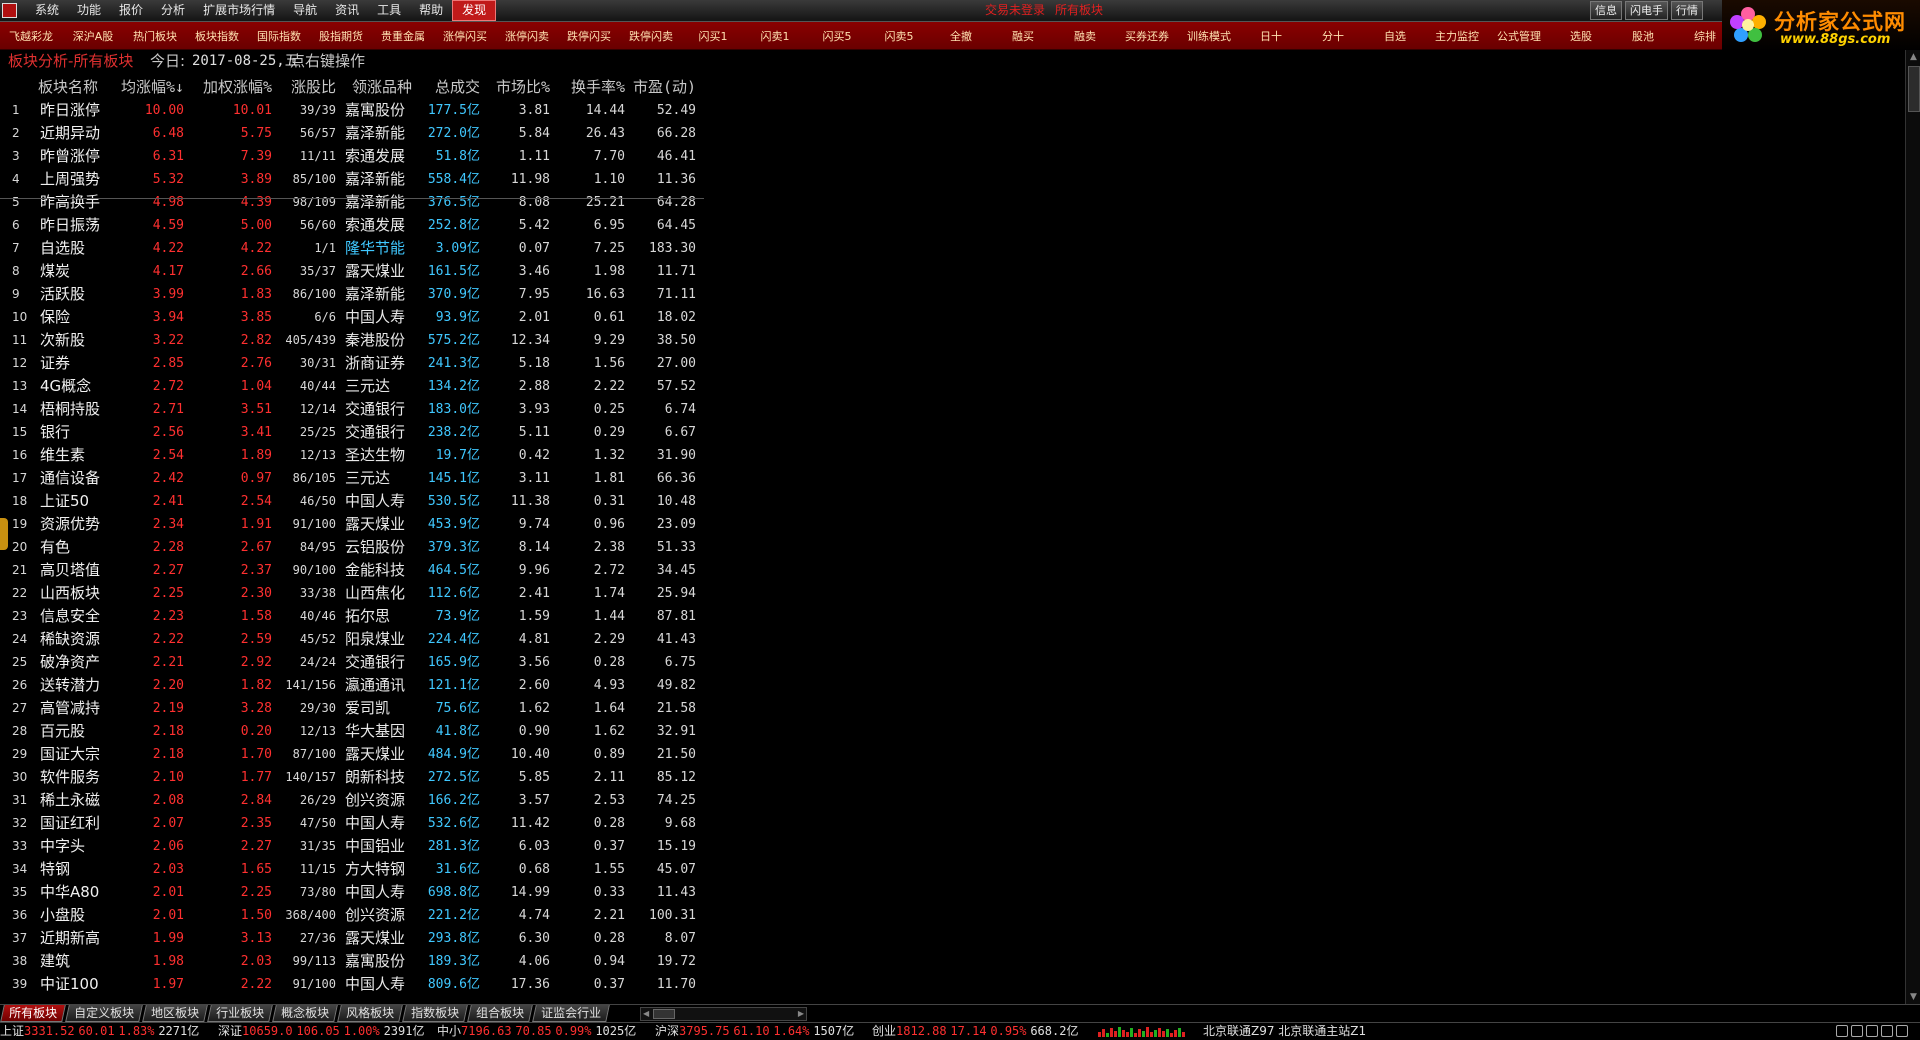 The width and height of the screenshot is (1920, 1040). Describe the element at coordinates (754, 1031) in the screenshot. I see `ticker-hs: 沪深3795.75 61.10 1.64% 1507亿` at that location.